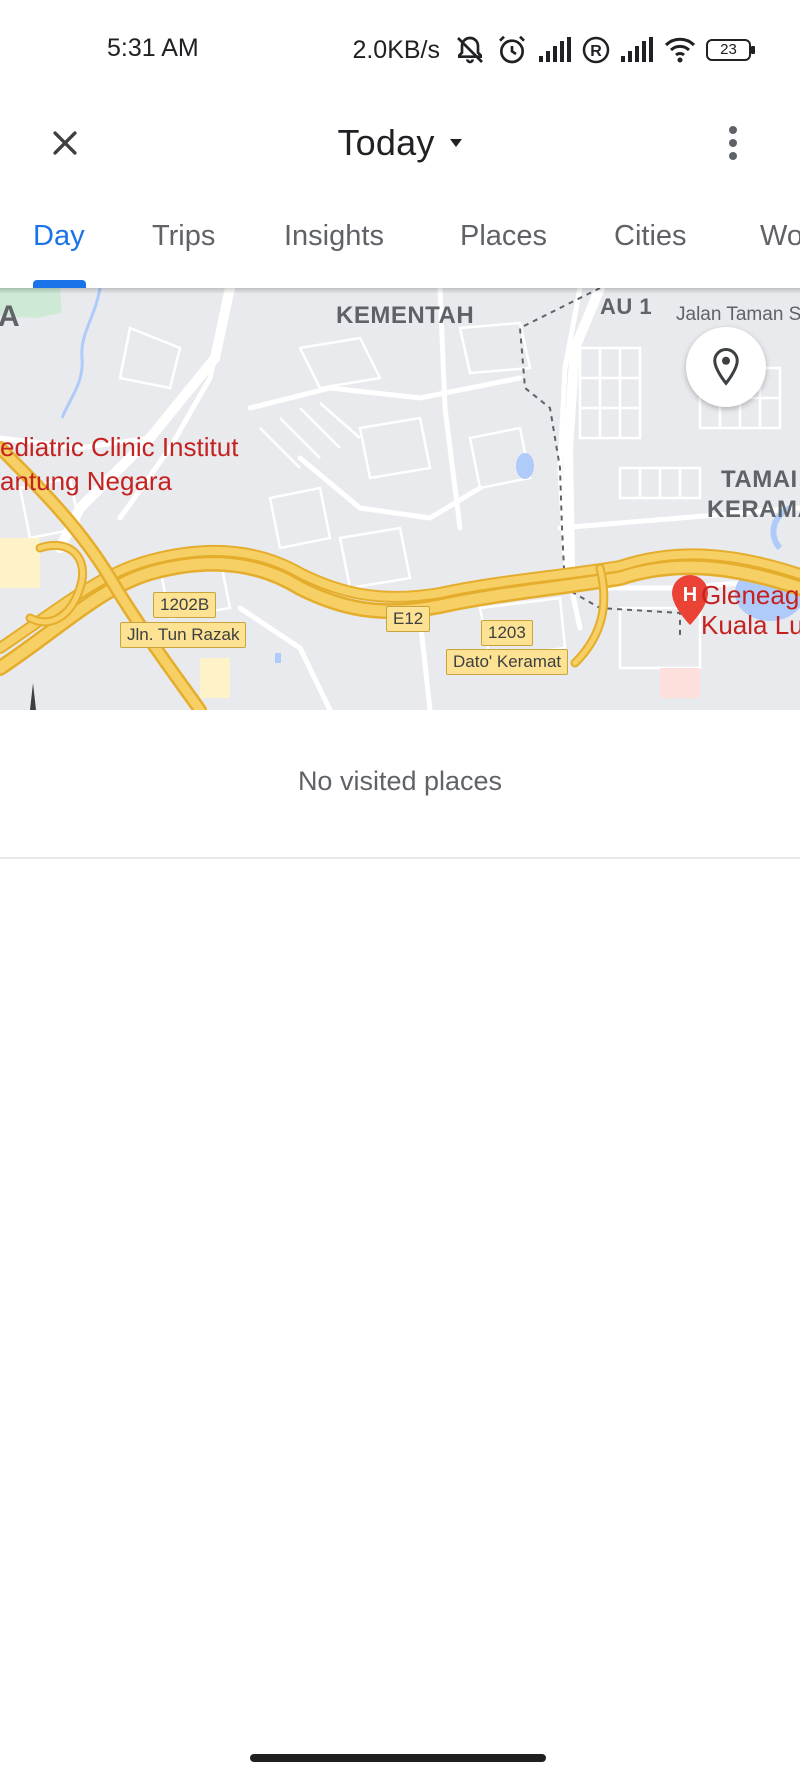 This screenshot has width=800, height=1777. Describe the element at coordinates (753, 509) in the screenshot. I see `map-label-taman-line2: KERAMA` at that location.